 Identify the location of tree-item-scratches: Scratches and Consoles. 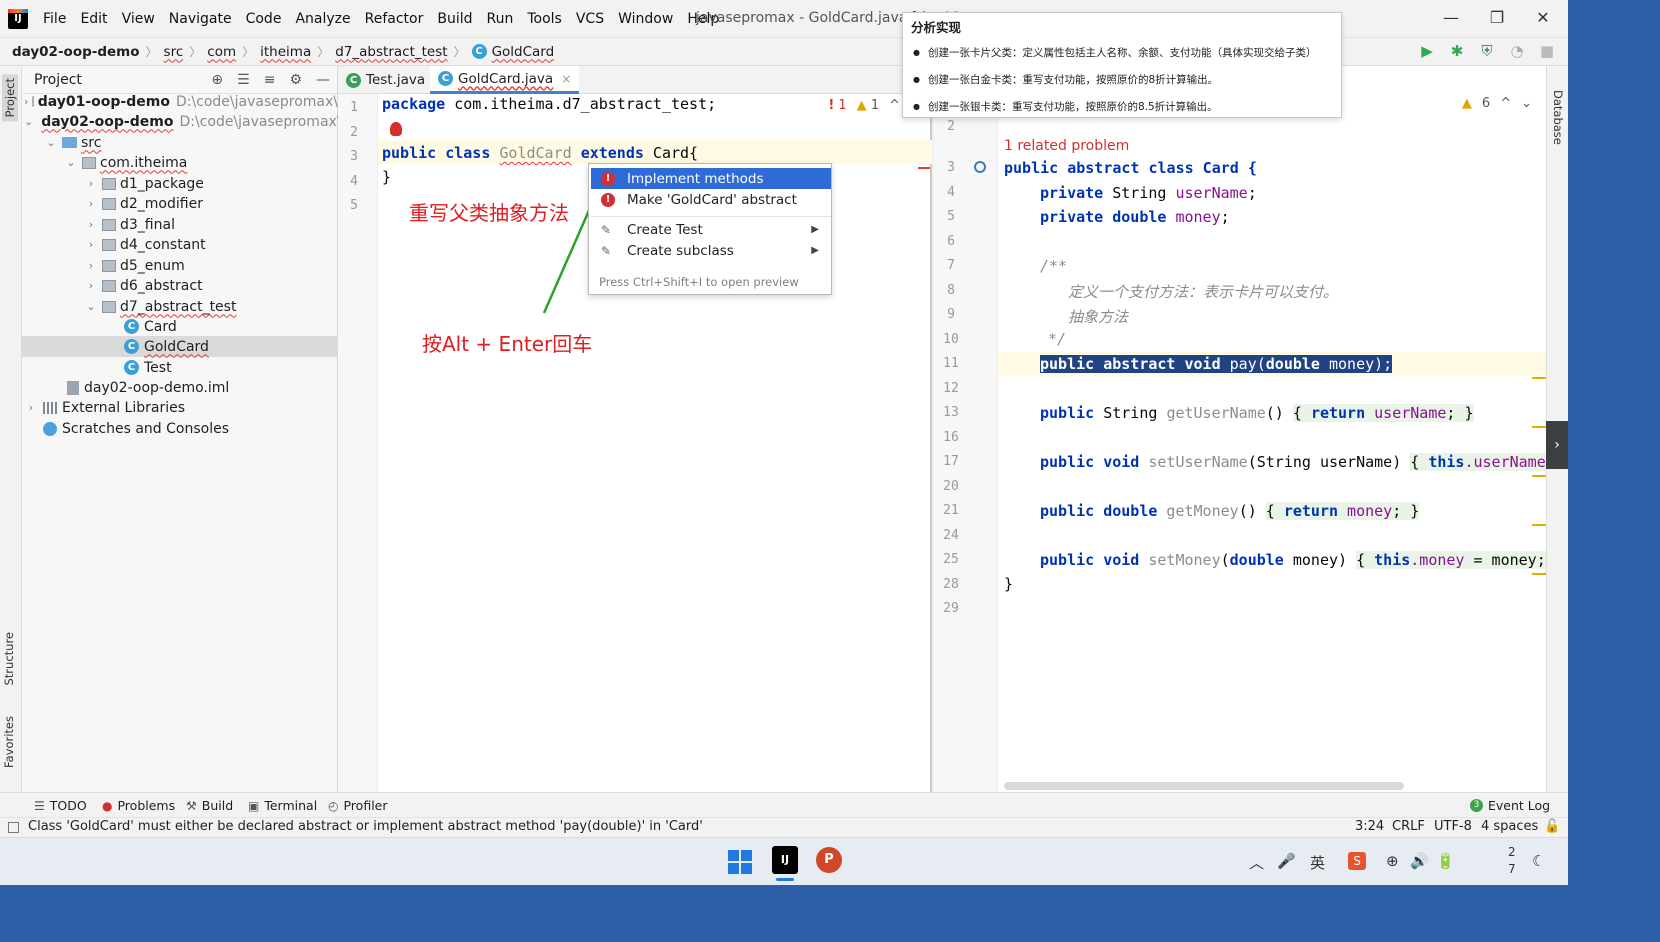
(180, 428).